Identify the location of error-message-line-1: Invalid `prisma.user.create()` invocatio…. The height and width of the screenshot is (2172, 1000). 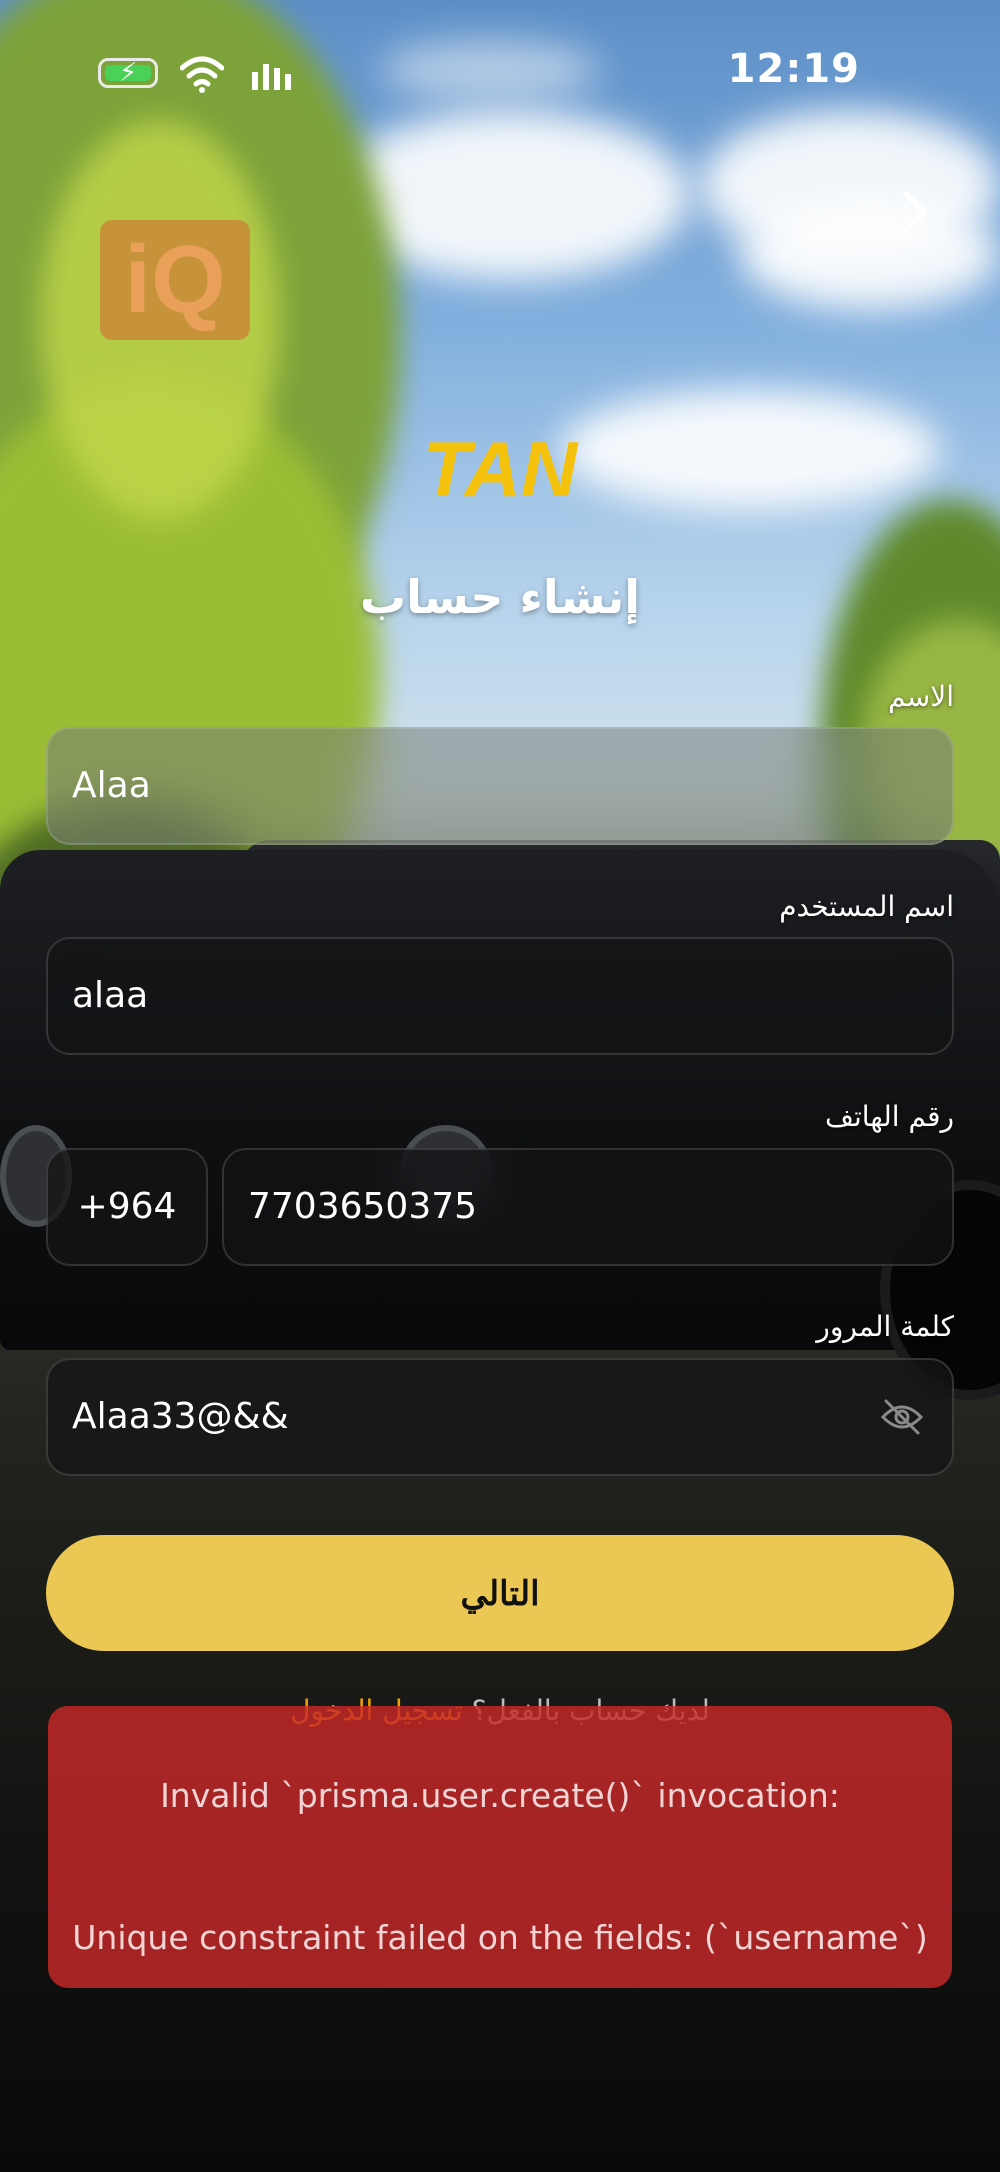
(500, 1795).